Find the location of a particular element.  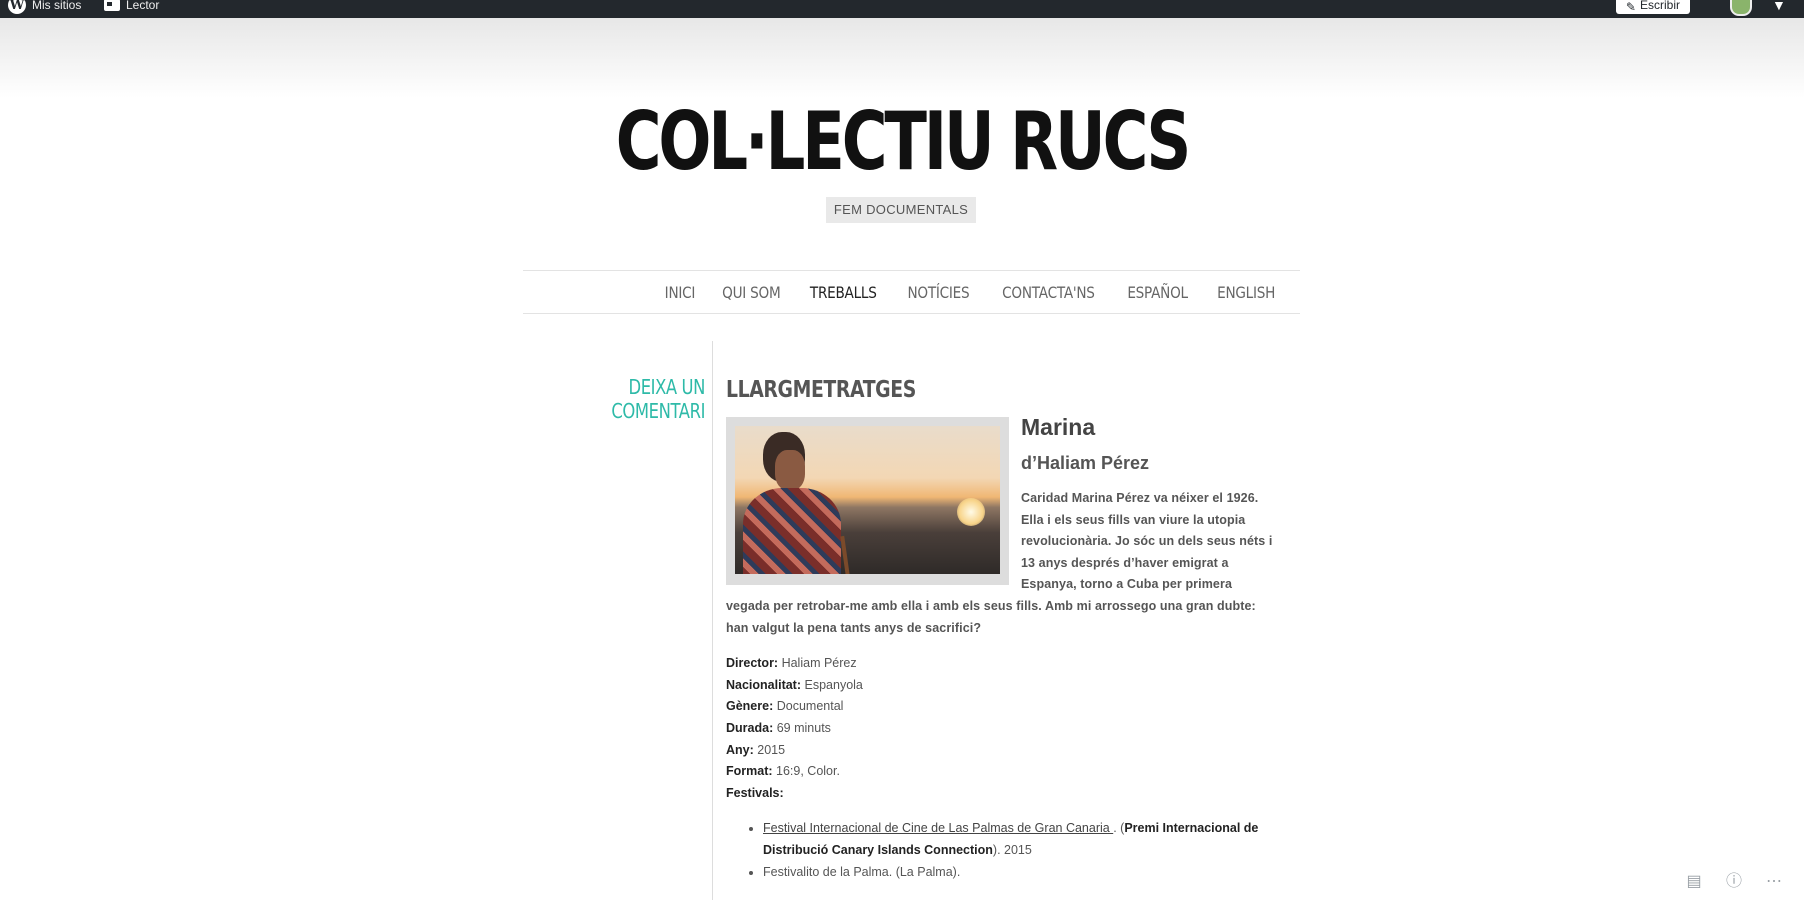

my-sites-menu: W Mis sitios is located at coordinates (44, 9).